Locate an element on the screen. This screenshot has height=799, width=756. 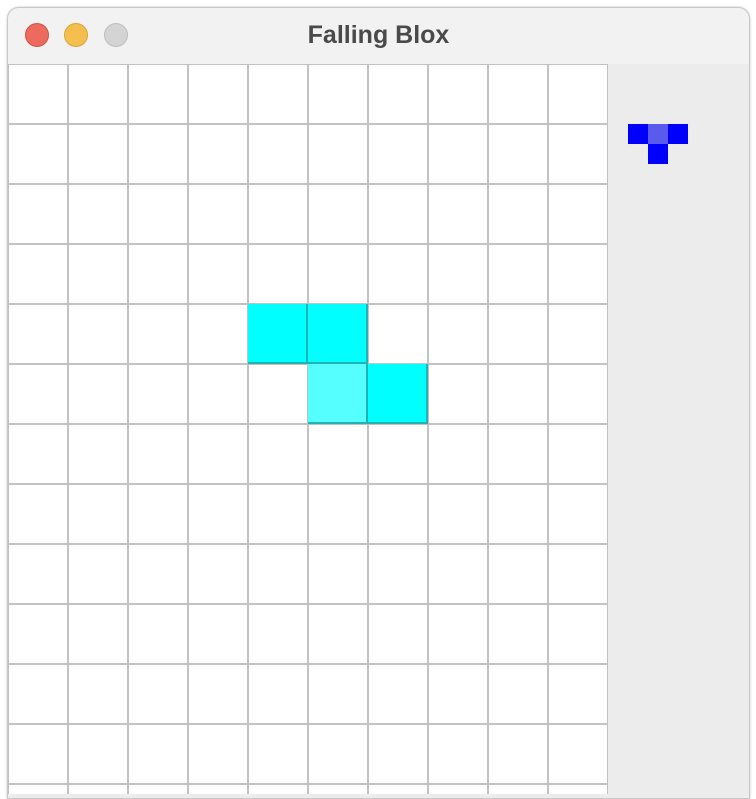
title-bar: Falling Blox is located at coordinates (378, 36).